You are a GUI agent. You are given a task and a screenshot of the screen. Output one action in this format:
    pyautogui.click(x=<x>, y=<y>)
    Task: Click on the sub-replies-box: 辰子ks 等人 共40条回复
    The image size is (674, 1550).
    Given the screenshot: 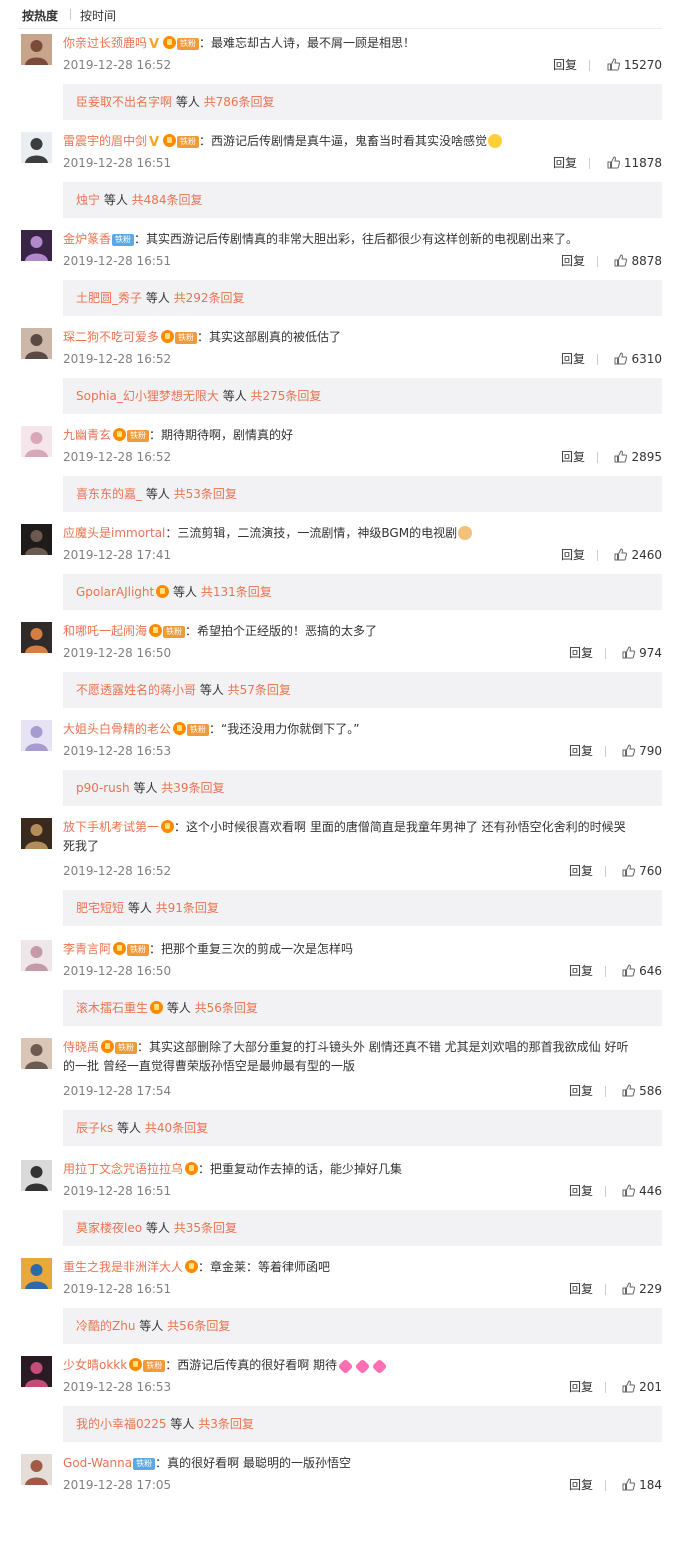 What is the action you would take?
    pyautogui.click(x=362, y=1128)
    